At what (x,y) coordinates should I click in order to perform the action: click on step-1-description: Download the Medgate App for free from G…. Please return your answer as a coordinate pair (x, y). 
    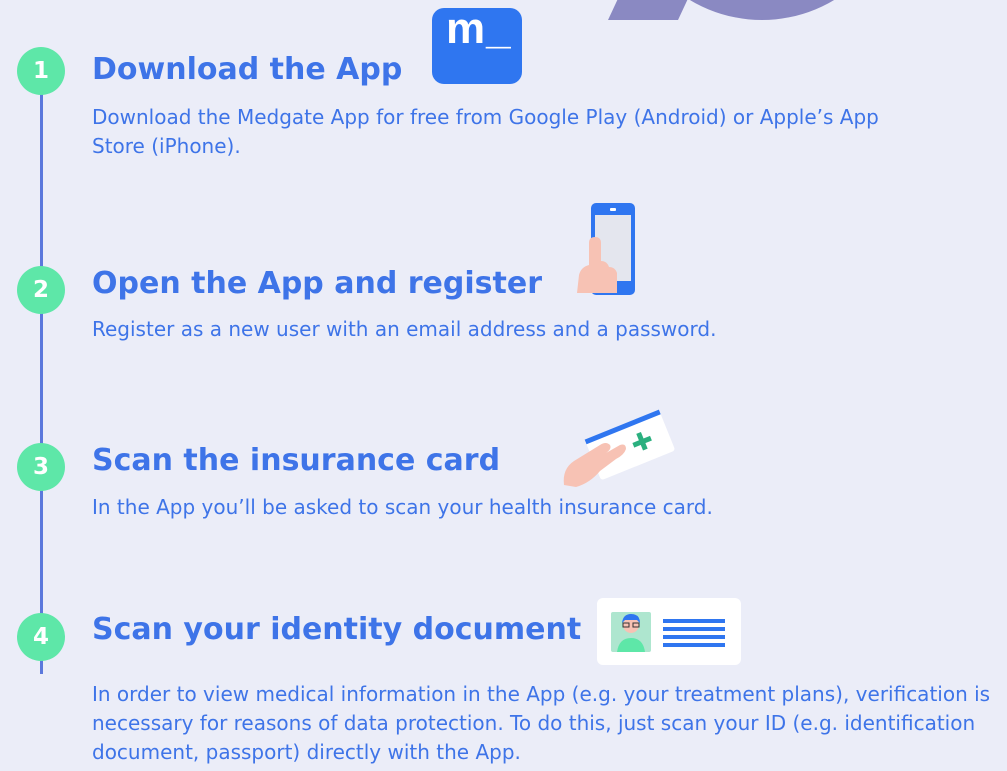
    Looking at the image, I should click on (485, 131).